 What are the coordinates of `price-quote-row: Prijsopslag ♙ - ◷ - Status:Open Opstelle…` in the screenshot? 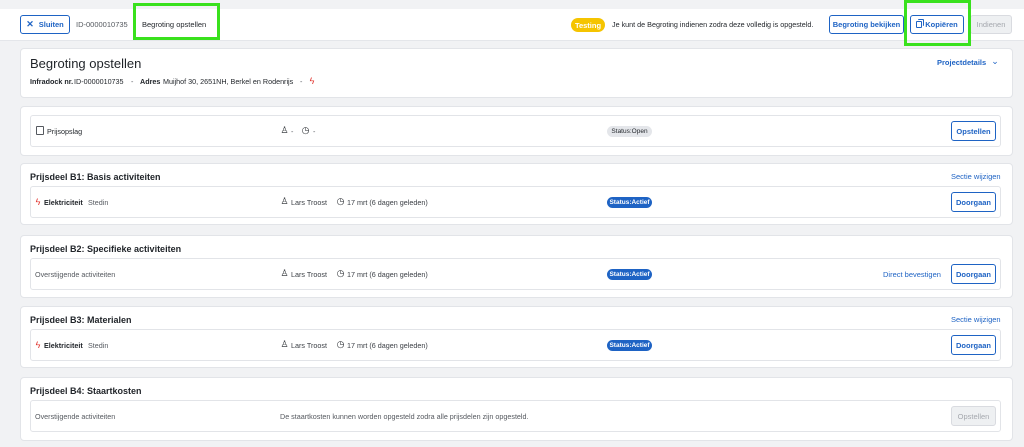 It's located at (515, 131).